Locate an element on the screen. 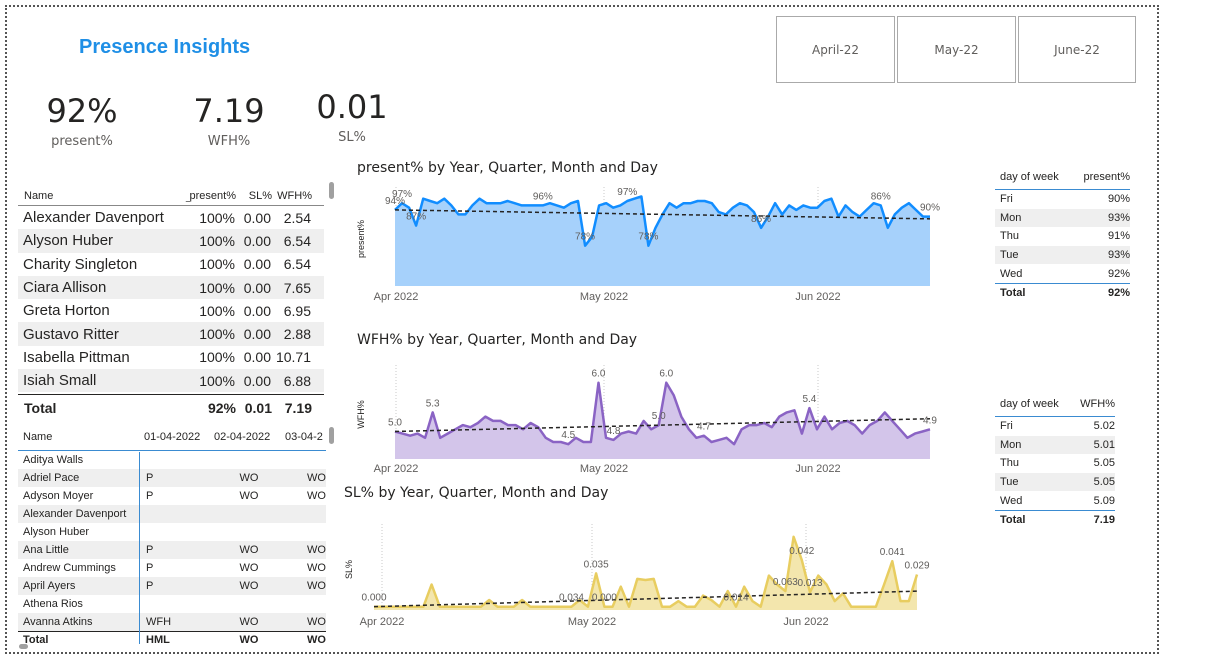 Image resolution: width=1227 pixels, height=659 pixels. wfh-value-col-header: WFH% is located at coordinates (1093, 404).